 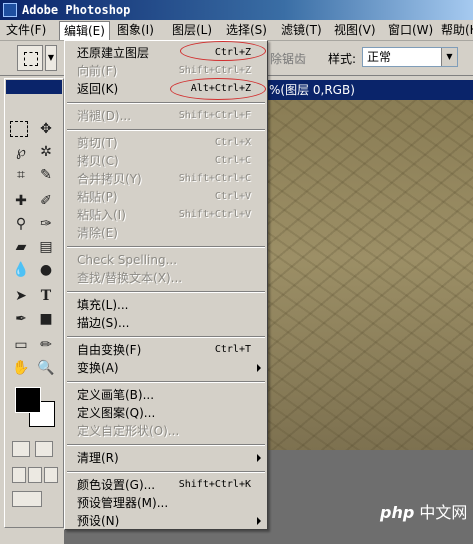 What do you see at coordinates (46, 270) in the screenshot?
I see `dodge-tool-icon: ●` at bounding box center [46, 270].